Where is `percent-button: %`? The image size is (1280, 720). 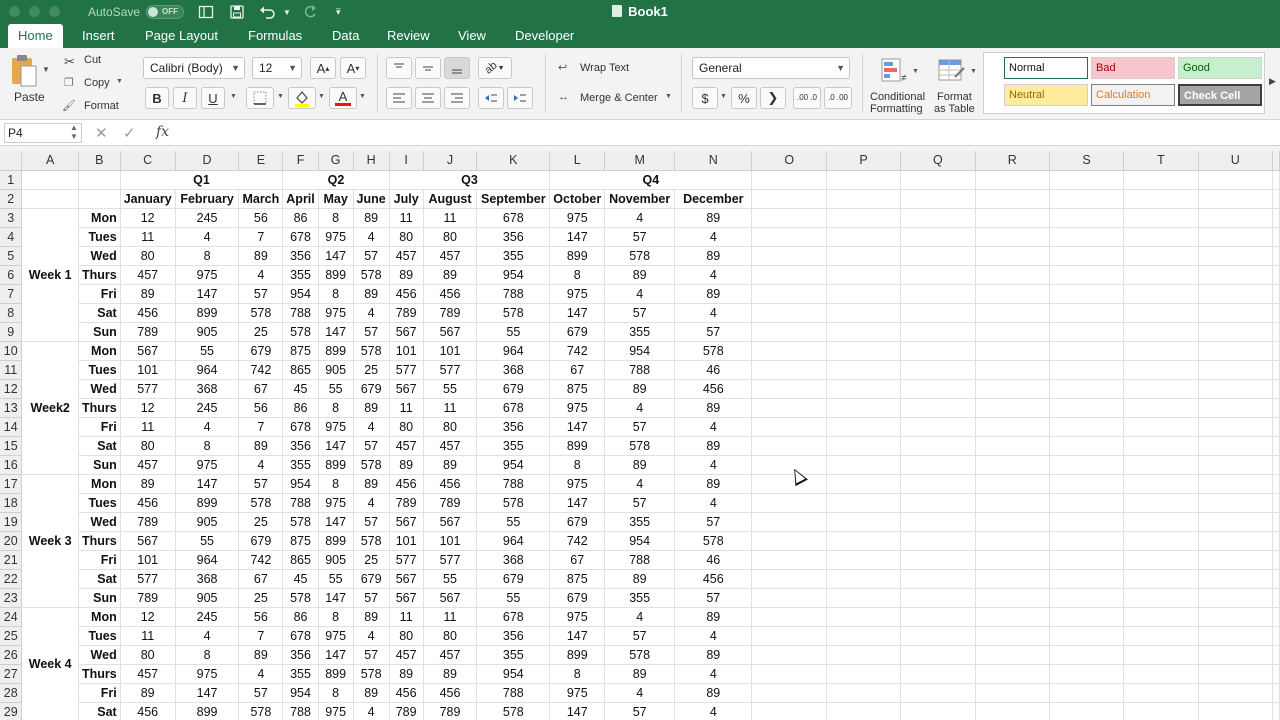 percent-button: % is located at coordinates (744, 98).